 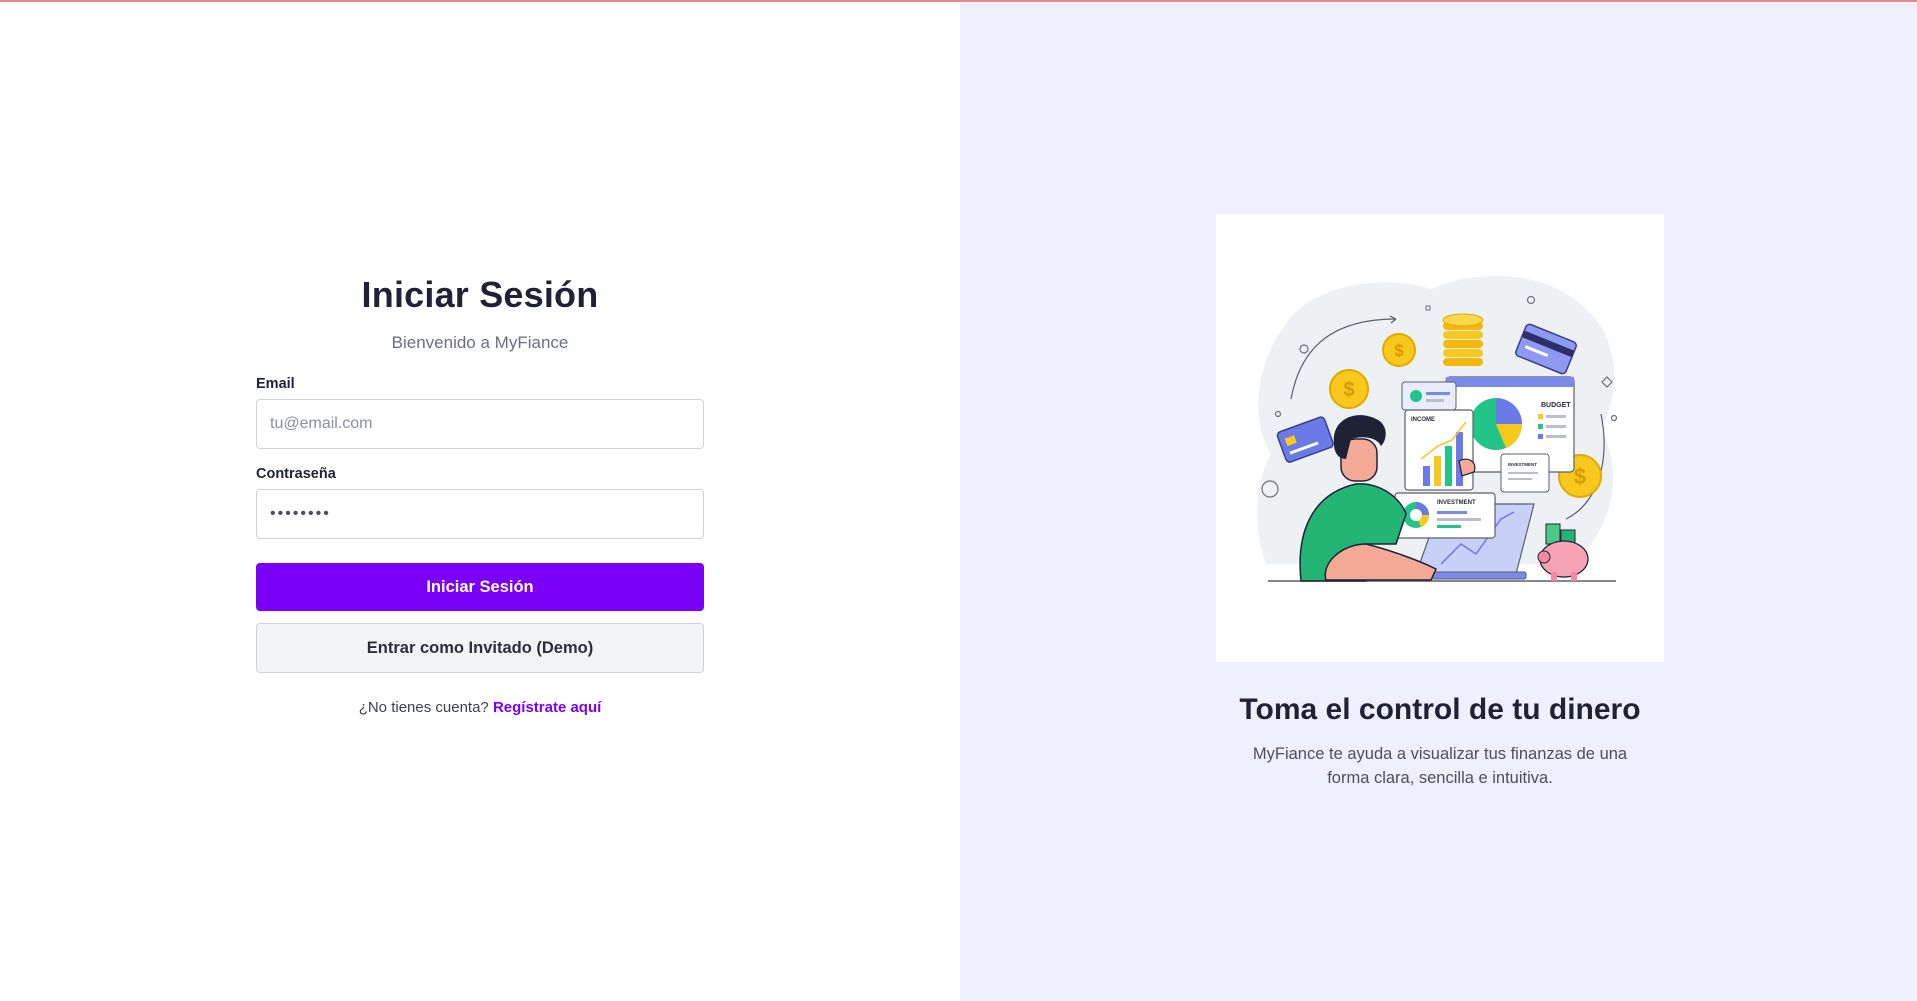 I want to click on password-label: Contraseña, so click(x=296, y=474).